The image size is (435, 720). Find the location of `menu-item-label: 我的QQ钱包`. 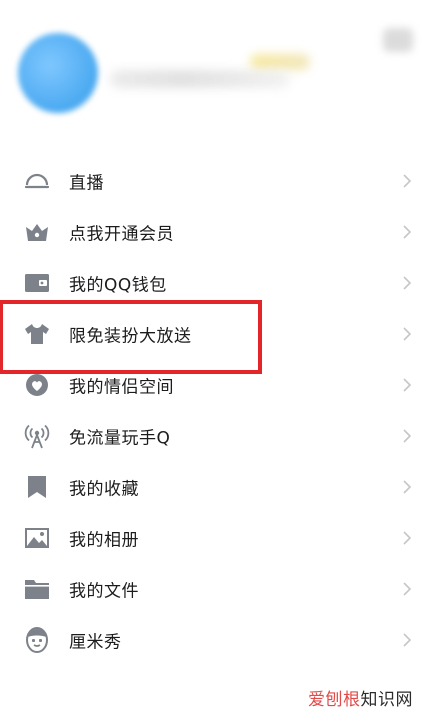

menu-item-label: 我的QQ钱包 is located at coordinates (118, 285).